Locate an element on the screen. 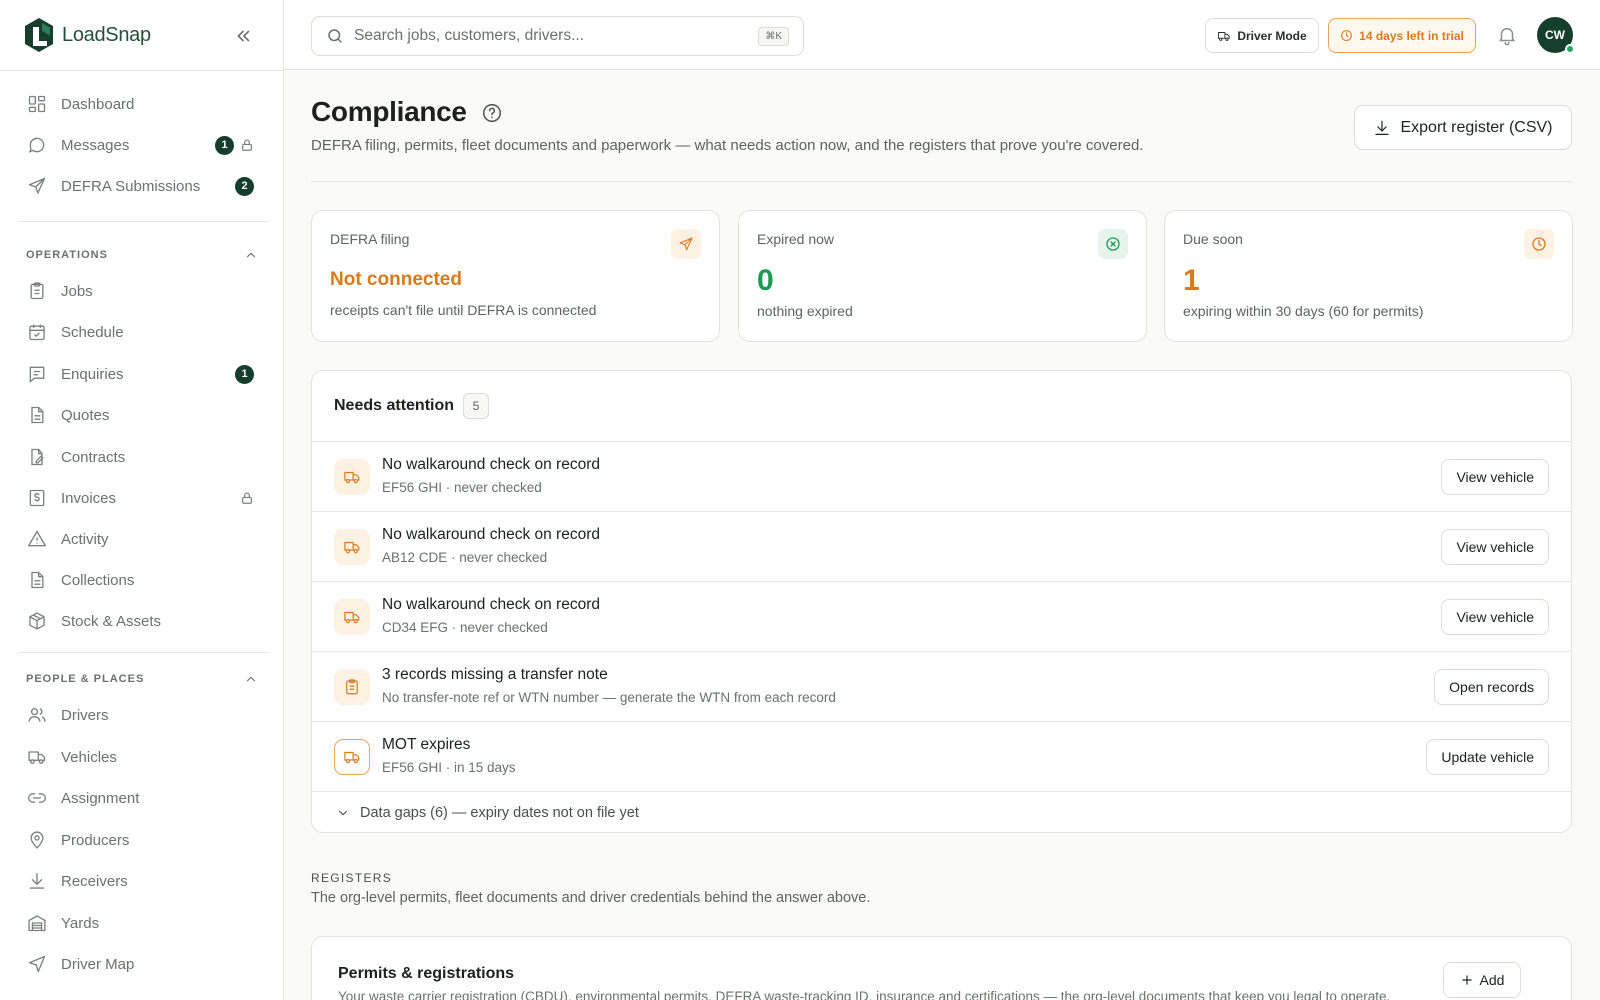 The width and height of the screenshot is (1600, 1000). sidebar-item-dashboard: Dashboard is located at coordinates (143, 104).